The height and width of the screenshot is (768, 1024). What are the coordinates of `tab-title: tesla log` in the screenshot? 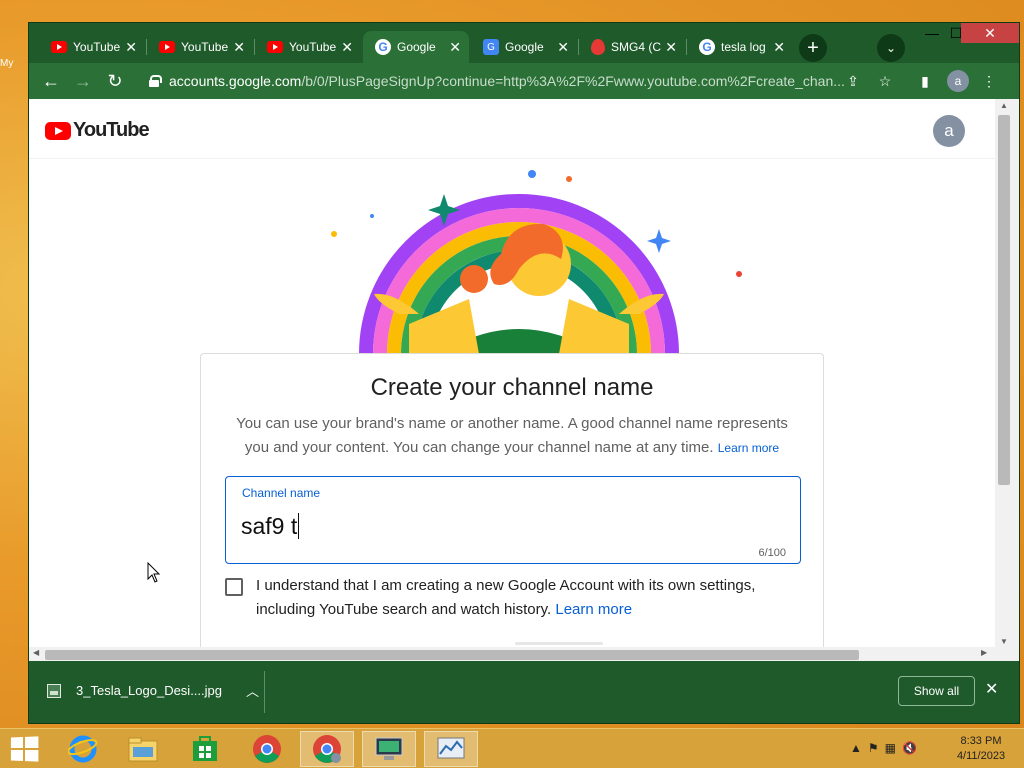 It's located at (743, 47).